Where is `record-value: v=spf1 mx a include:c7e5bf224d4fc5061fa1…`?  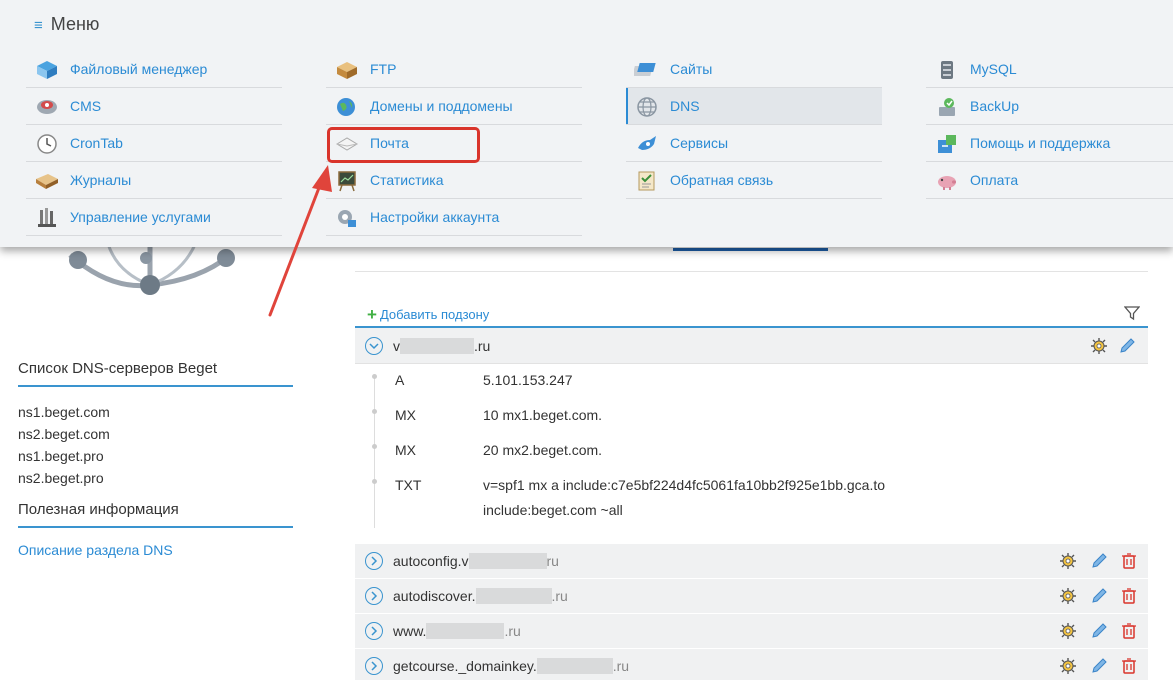 record-value: v=spf1 mx a include:c7e5bf224d4fc5061fa1… is located at coordinates (684, 497).